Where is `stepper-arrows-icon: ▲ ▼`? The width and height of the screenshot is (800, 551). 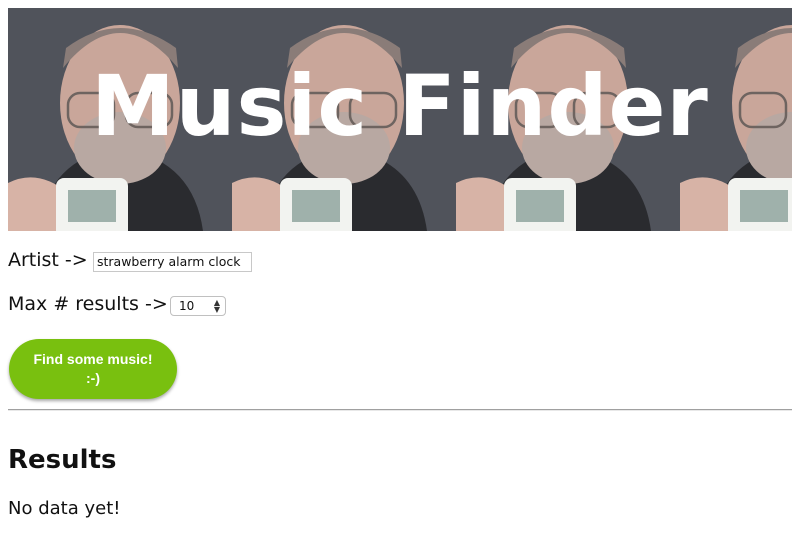
stepper-arrows-icon: ▲ ▼ is located at coordinates (217, 306).